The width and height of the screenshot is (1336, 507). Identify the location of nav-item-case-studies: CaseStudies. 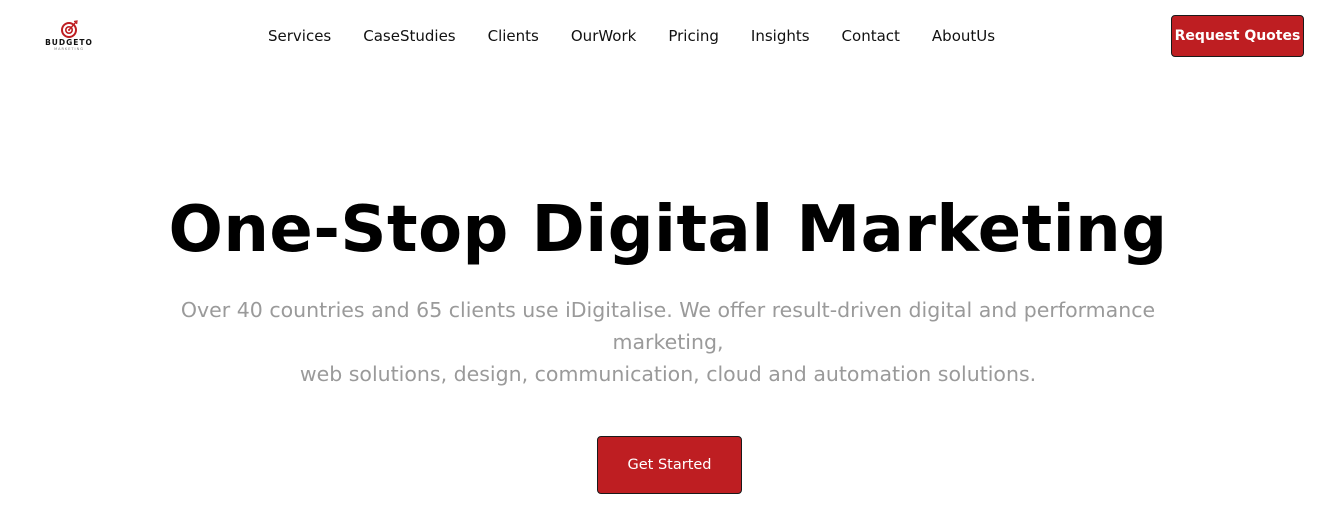
(409, 36).